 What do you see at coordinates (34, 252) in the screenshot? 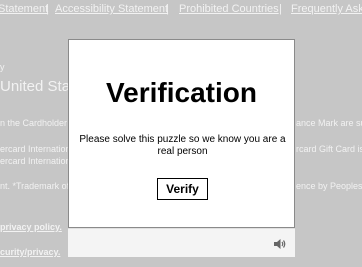
I see `security-privacy-link: curity/privacy.` at bounding box center [34, 252].